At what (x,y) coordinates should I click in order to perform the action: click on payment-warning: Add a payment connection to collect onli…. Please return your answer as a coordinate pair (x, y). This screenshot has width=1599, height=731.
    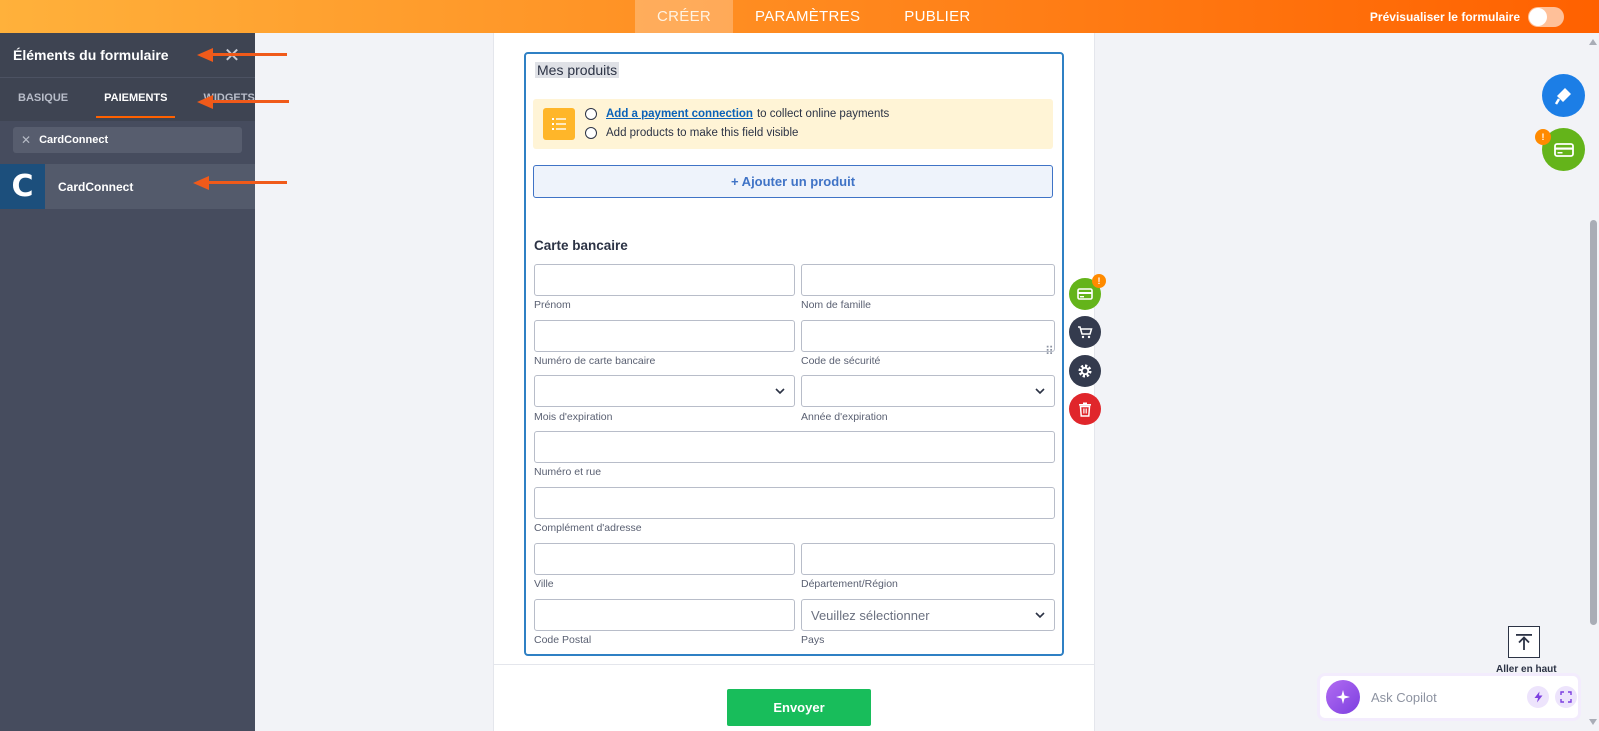
    Looking at the image, I should click on (793, 124).